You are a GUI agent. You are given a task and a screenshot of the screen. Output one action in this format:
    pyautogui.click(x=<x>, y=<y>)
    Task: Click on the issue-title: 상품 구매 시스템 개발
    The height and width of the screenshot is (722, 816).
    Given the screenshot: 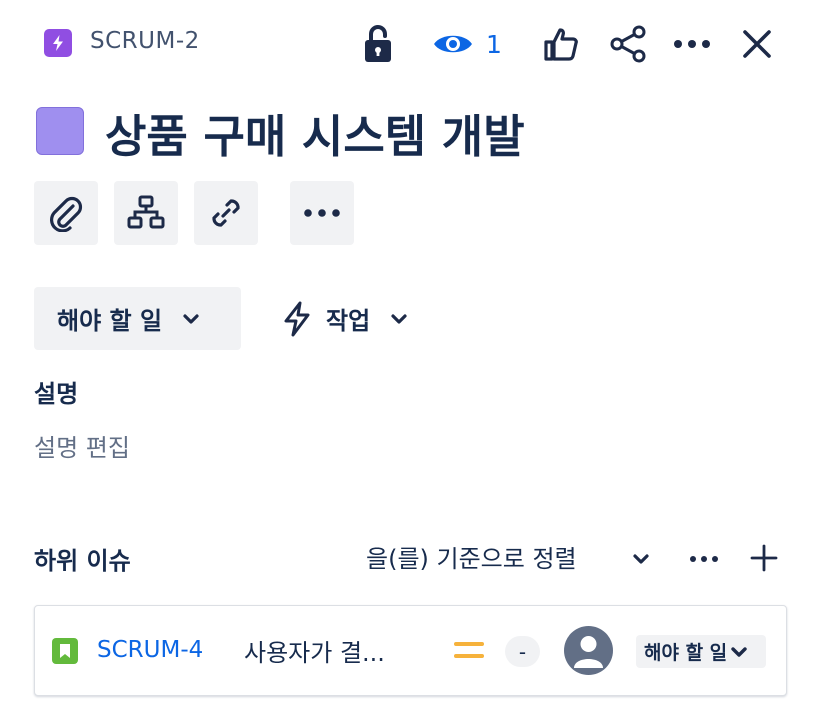 What is the action you would take?
    pyautogui.click(x=315, y=132)
    